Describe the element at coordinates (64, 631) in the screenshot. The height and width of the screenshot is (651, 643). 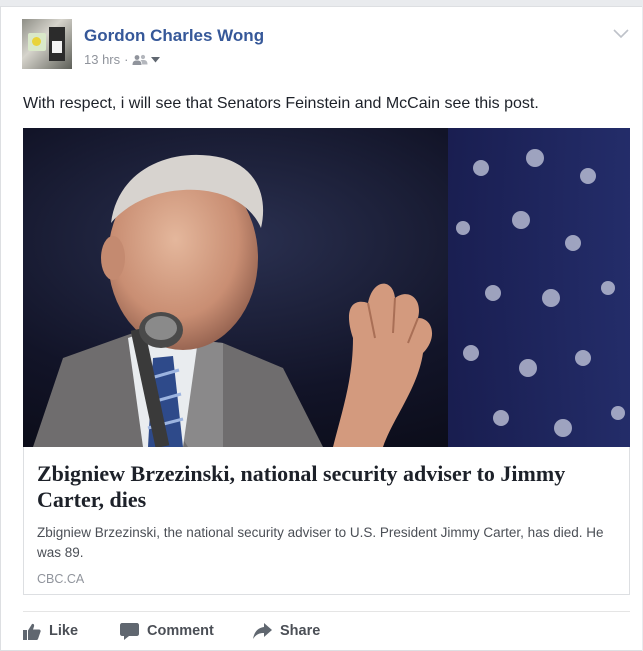
I see `like-label: Like` at that location.